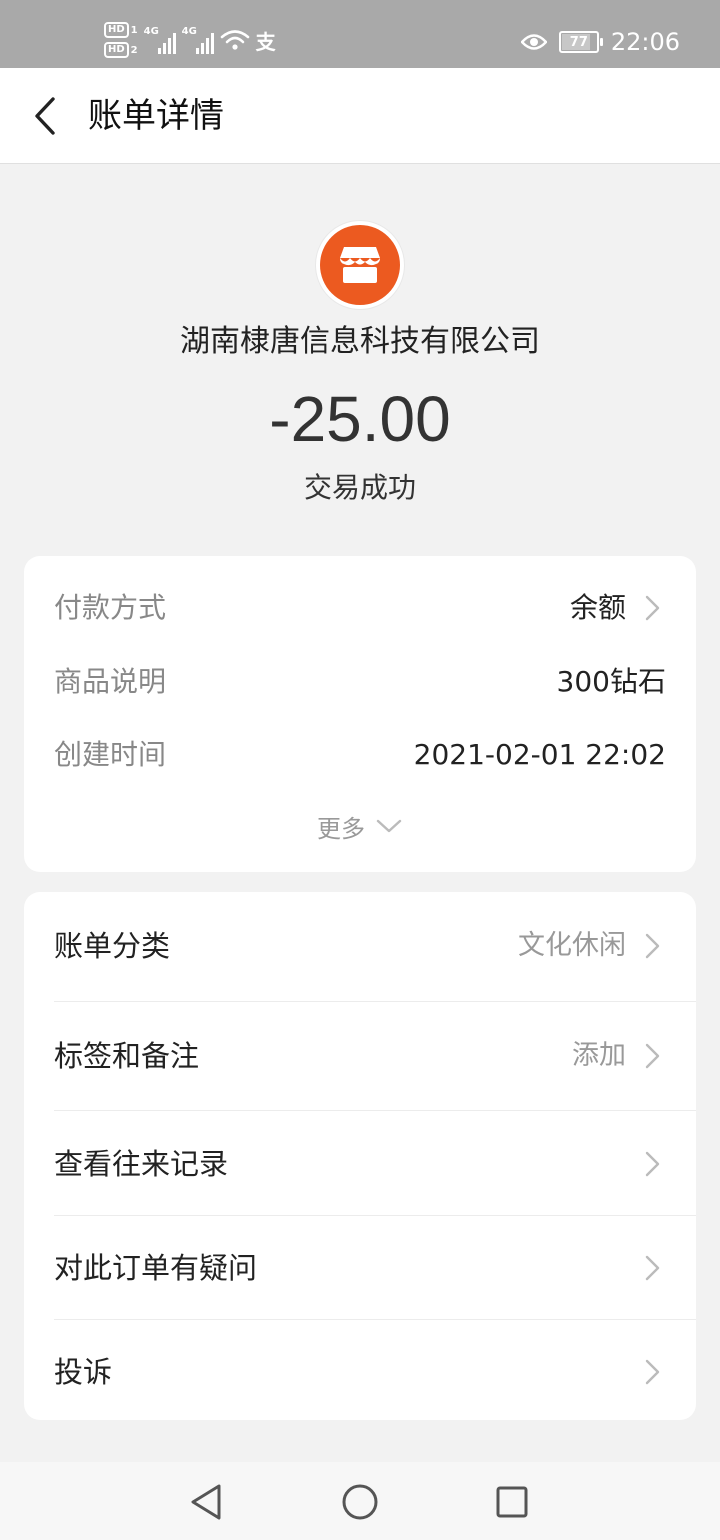 This screenshot has height=1540, width=720. What do you see at coordinates (360, 1372) in the screenshot?
I see `complaint-row: 投诉` at bounding box center [360, 1372].